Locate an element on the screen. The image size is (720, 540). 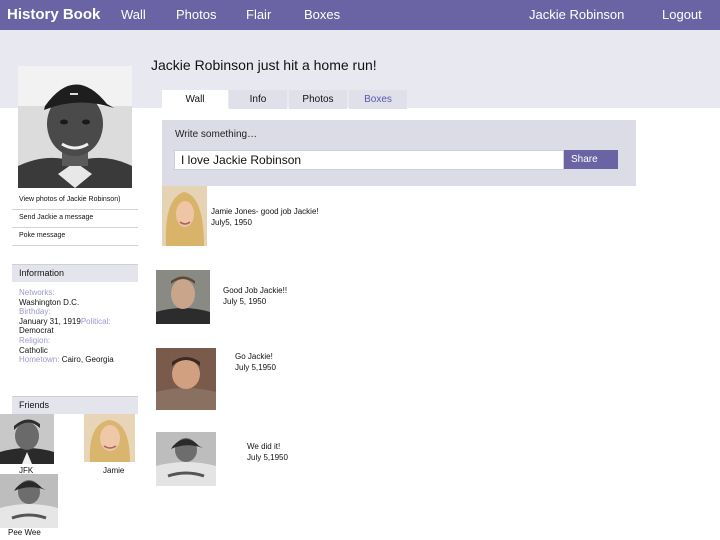
logout-link: Logout is located at coordinates (682, 14).